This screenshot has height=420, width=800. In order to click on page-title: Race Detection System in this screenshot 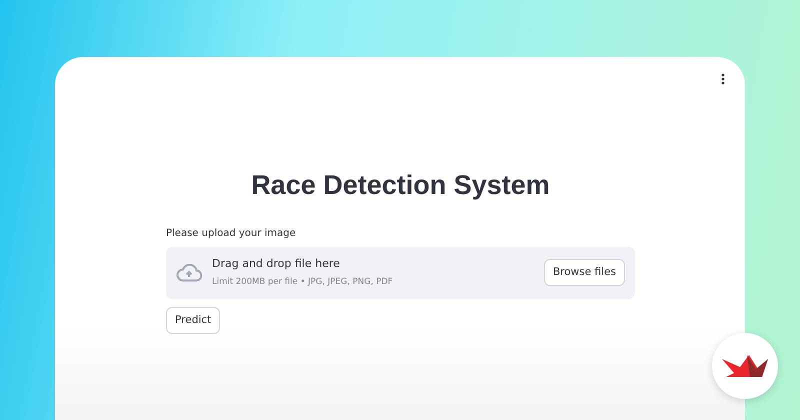, I will do `click(400, 185)`.